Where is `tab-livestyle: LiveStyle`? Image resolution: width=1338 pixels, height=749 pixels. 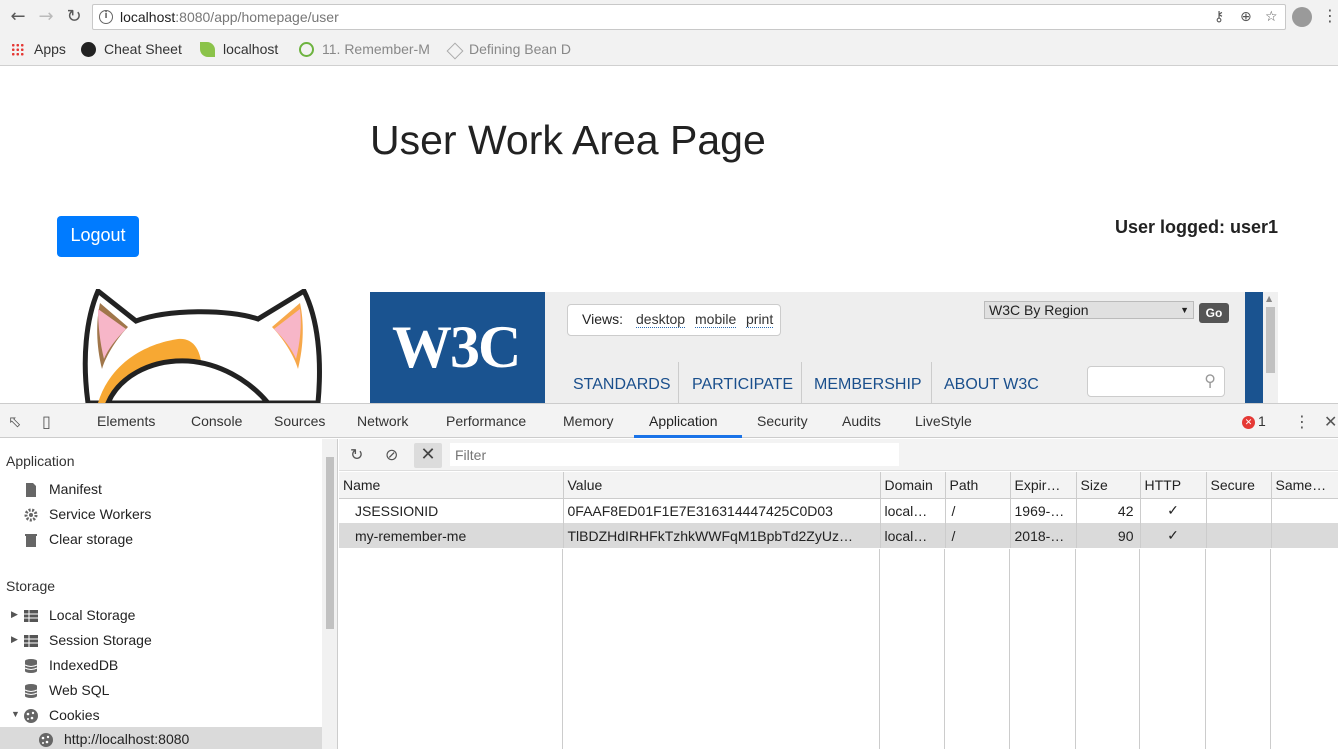
tab-livestyle: LiveStyle is located at coordinates (943, 421).